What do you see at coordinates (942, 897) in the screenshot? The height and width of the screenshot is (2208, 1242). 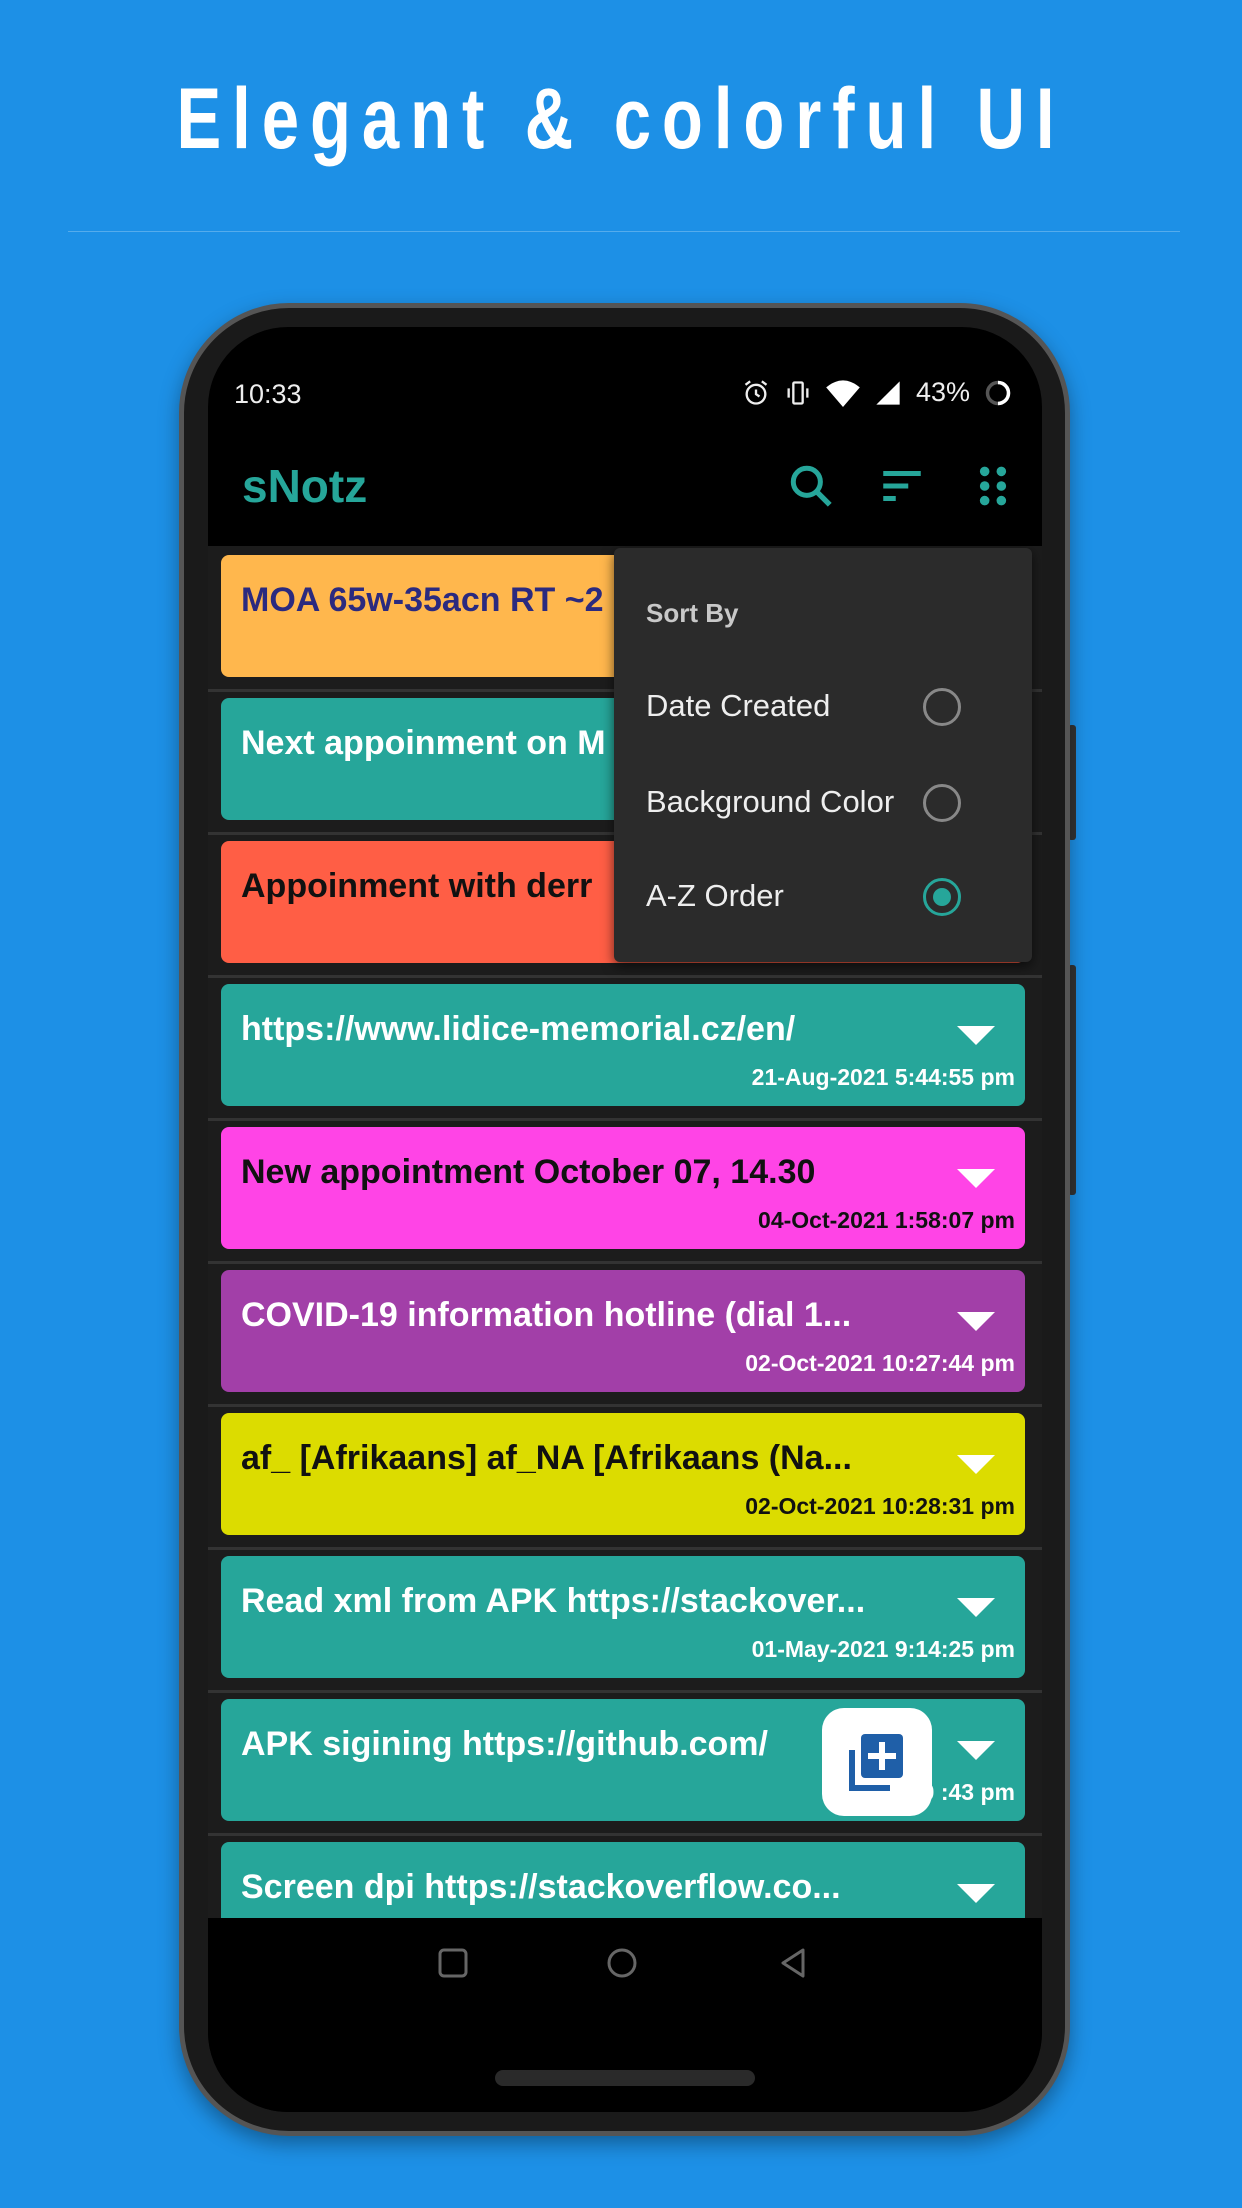 I see `radio-button-selected` at bounding box center [942, 897].